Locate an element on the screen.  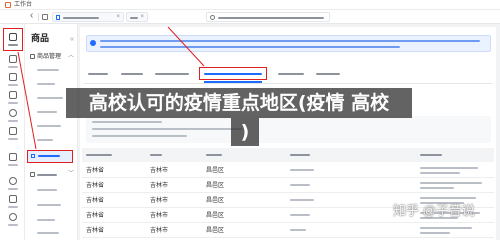
page-tab-strip: ‹ × × is located at coordinates (250, 17).